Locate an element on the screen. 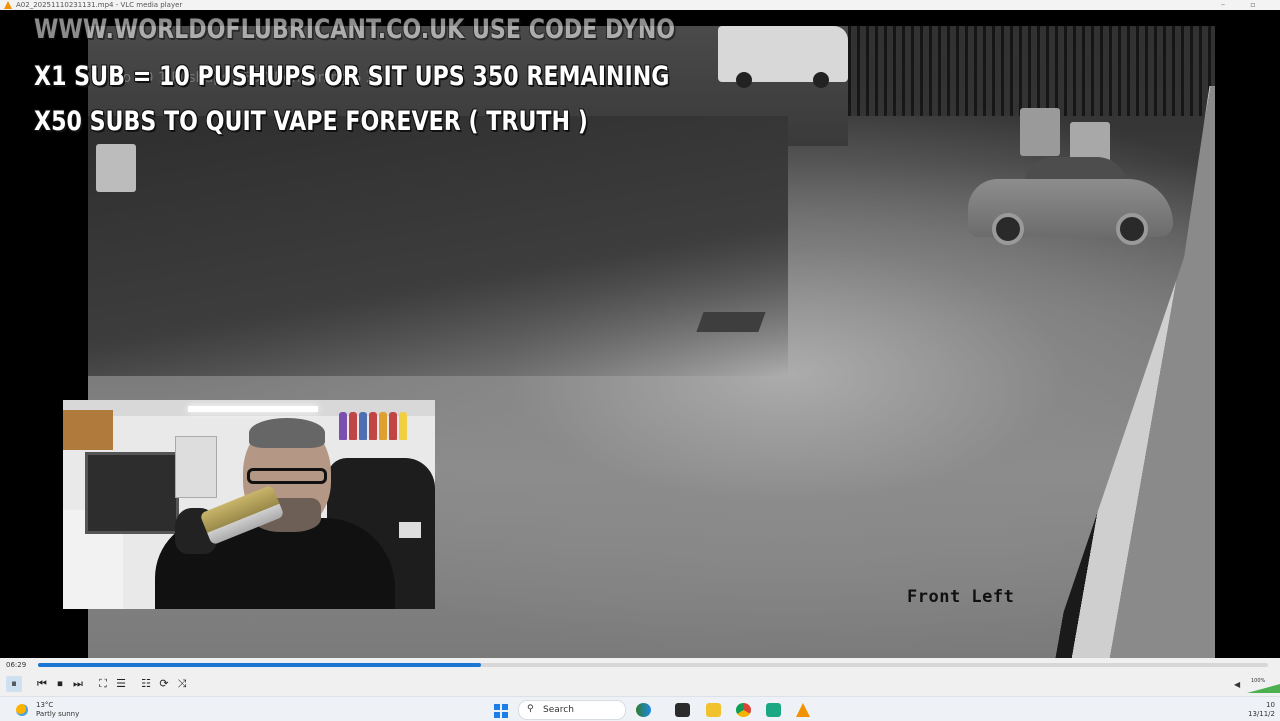  chrome-icon is located at coordinates (743, 710).